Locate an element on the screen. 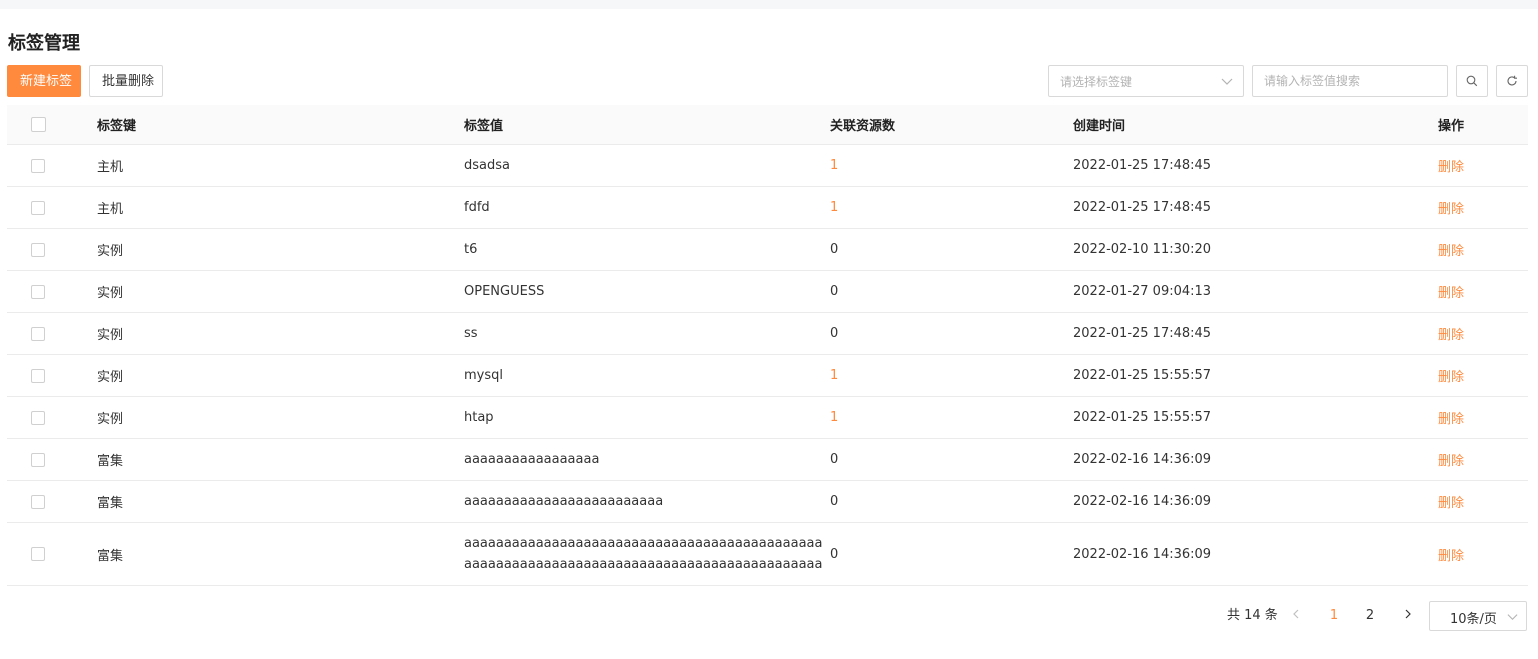  search-icon is located at coordinates (1472, 81).